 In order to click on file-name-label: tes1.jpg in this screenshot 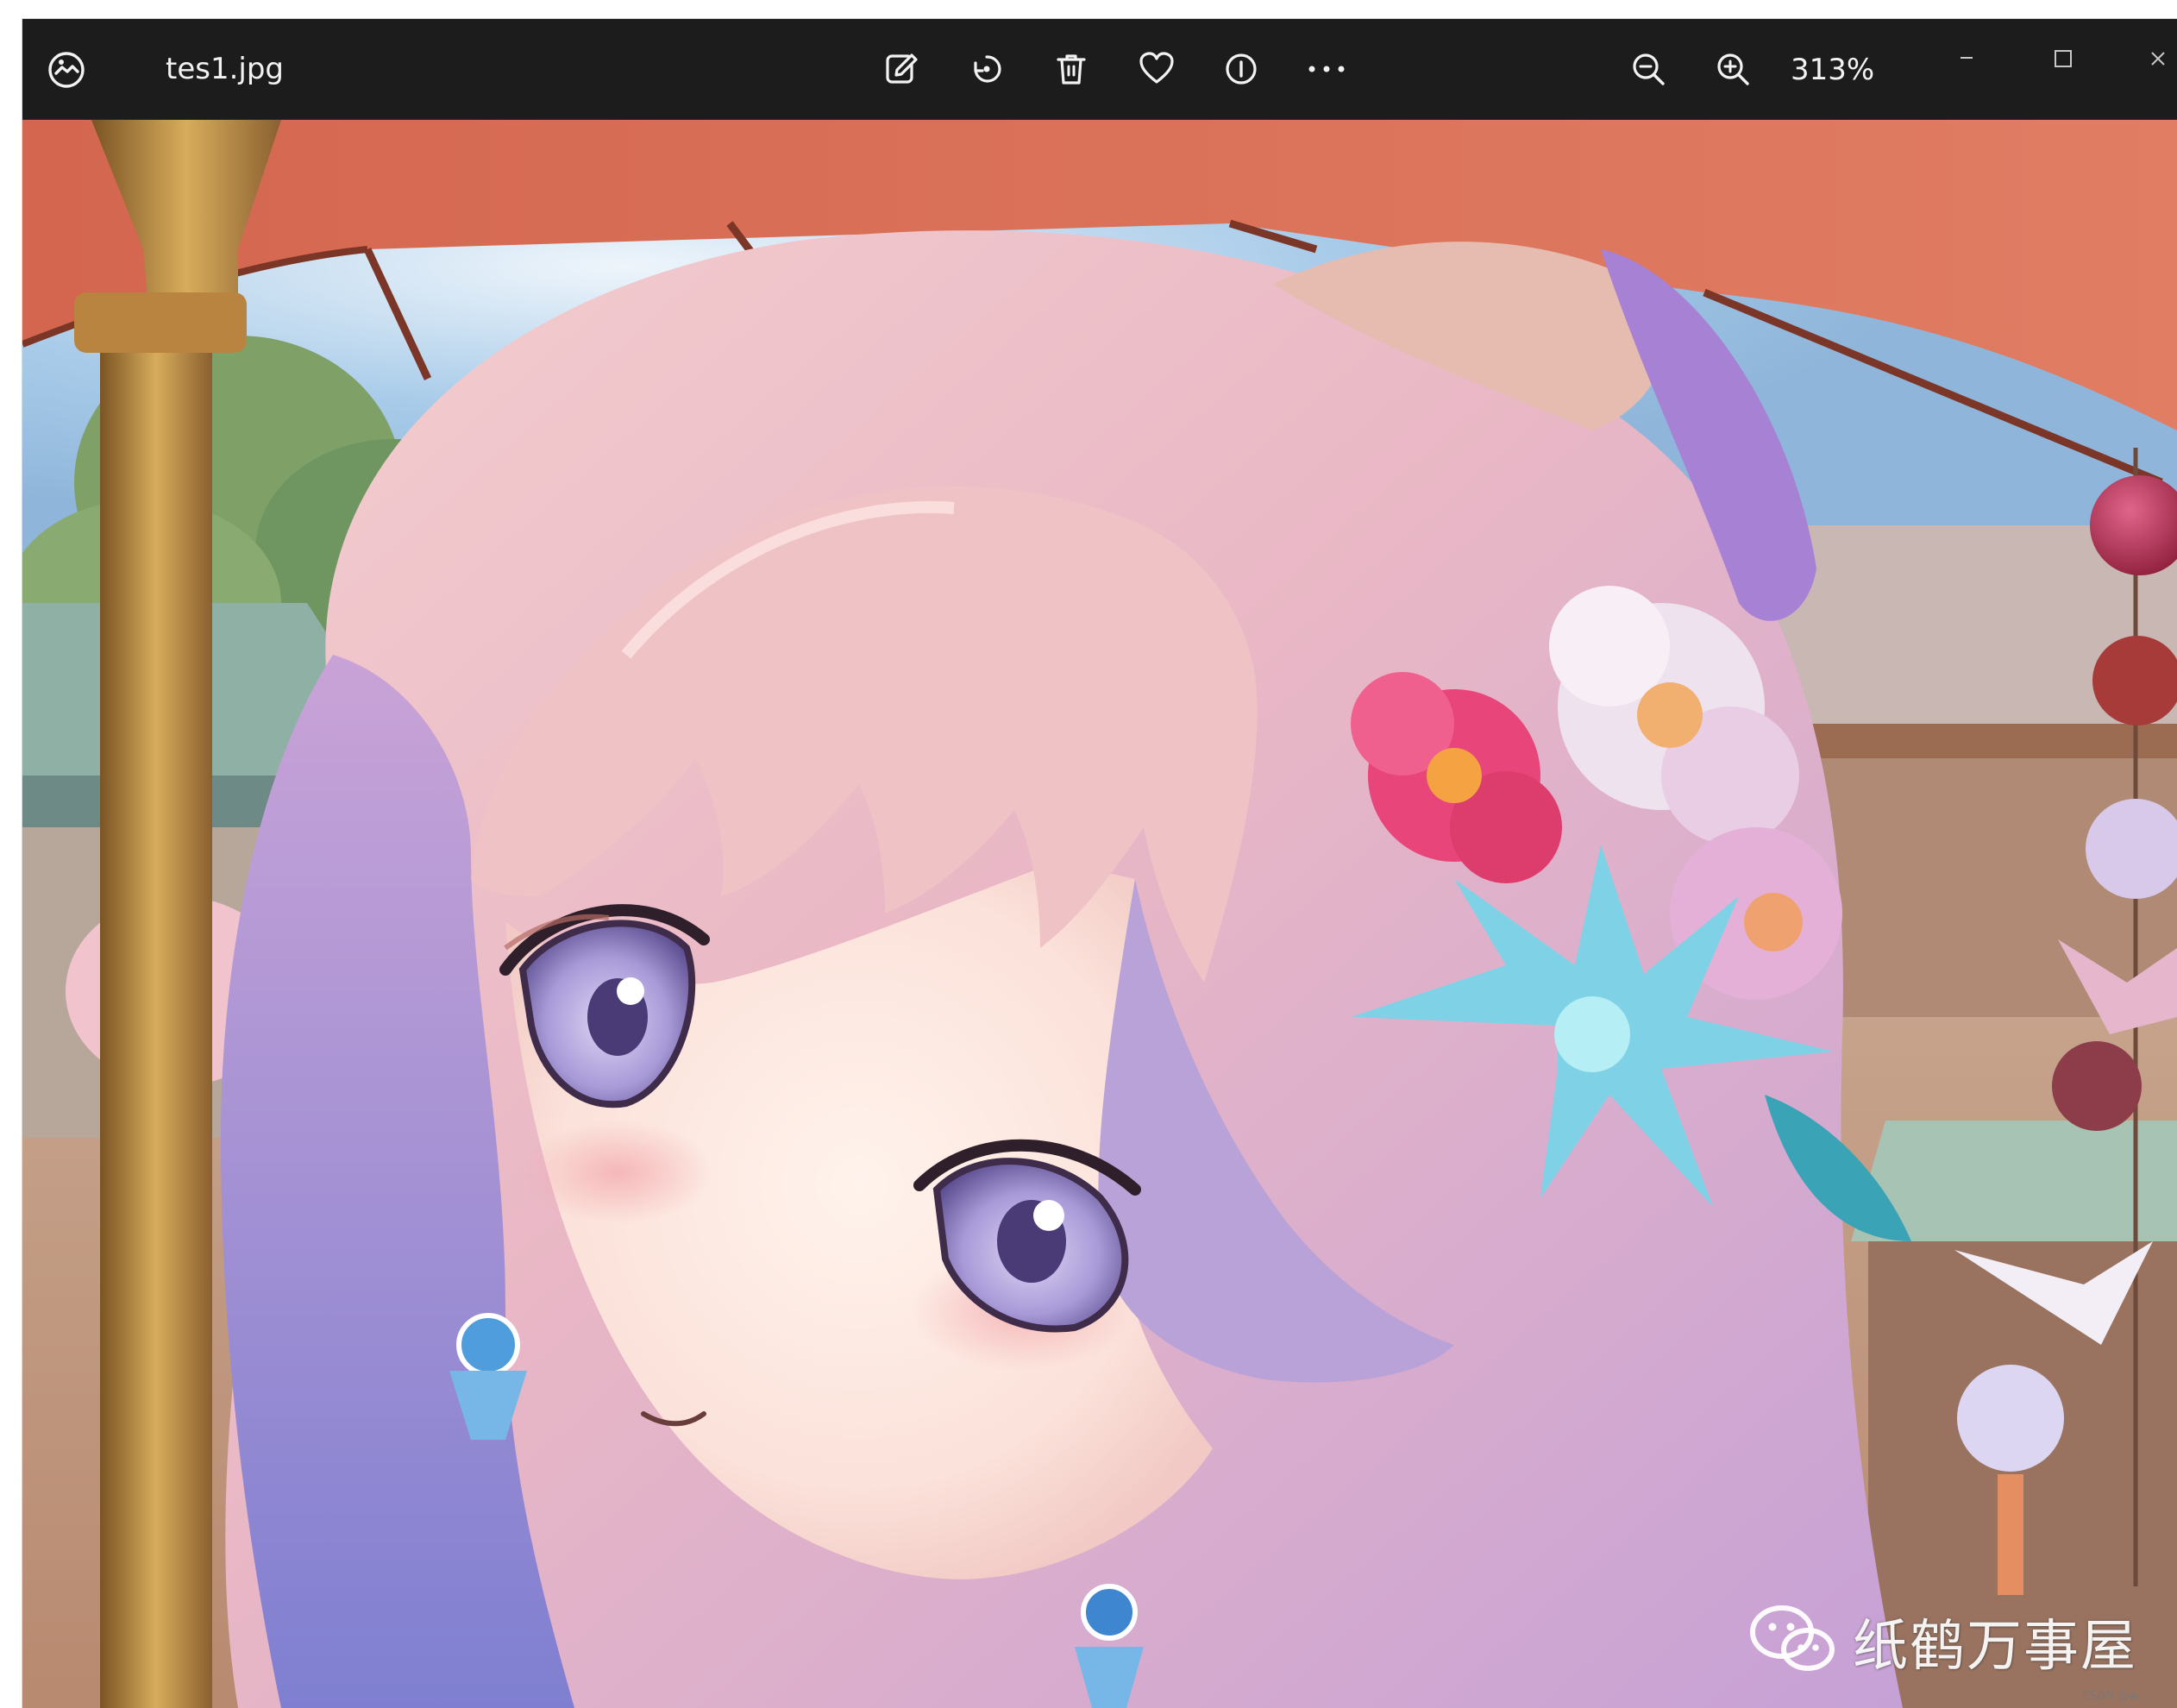, I will do `click(225, 69)`.